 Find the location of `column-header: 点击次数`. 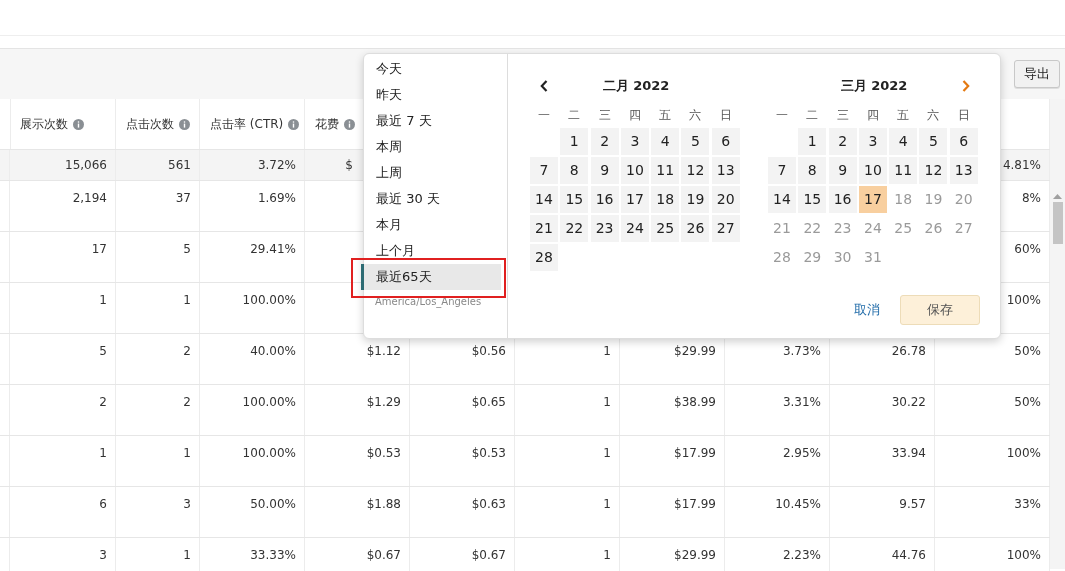

column-header: 点击次数 is located at coordinates (150, 124).